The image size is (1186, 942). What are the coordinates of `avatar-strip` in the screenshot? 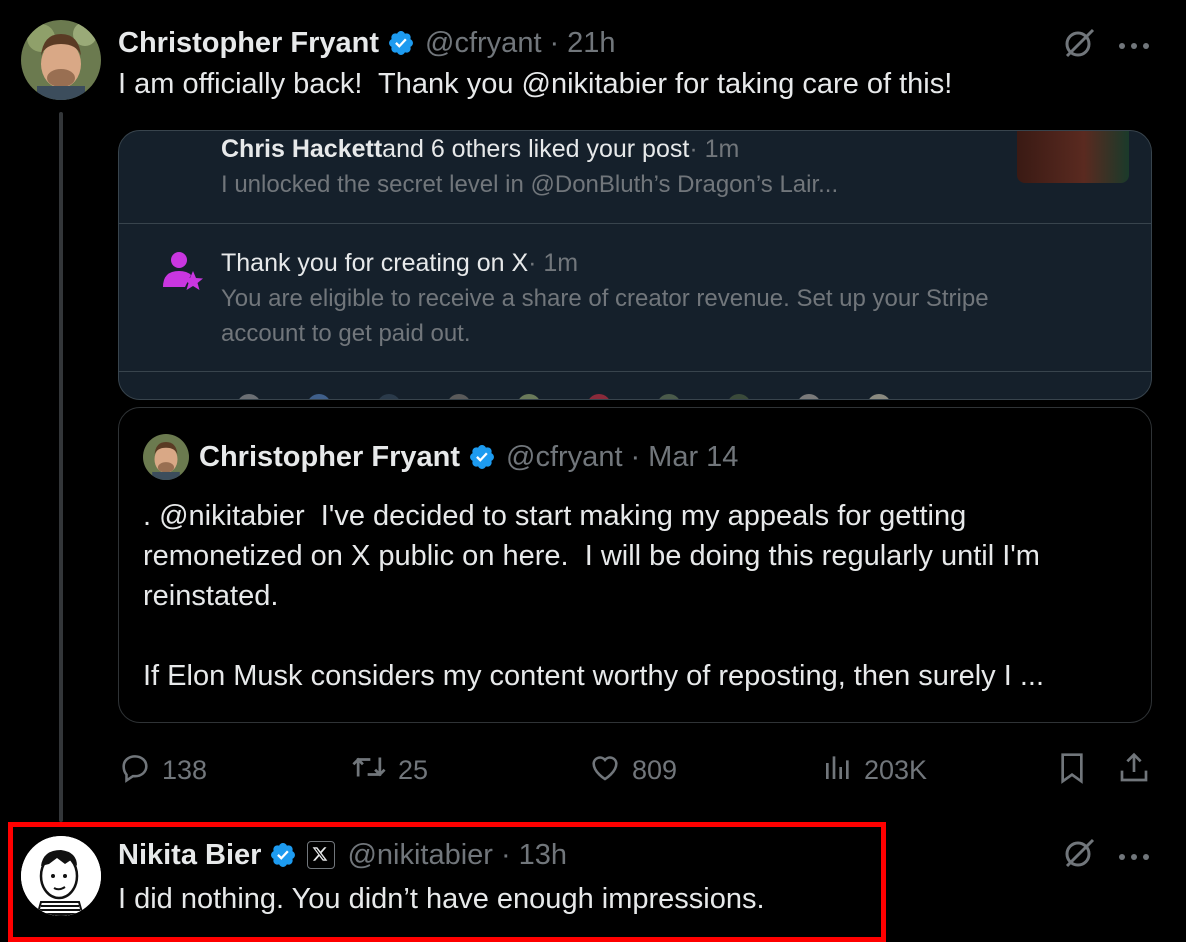 It's located at (631, 396).